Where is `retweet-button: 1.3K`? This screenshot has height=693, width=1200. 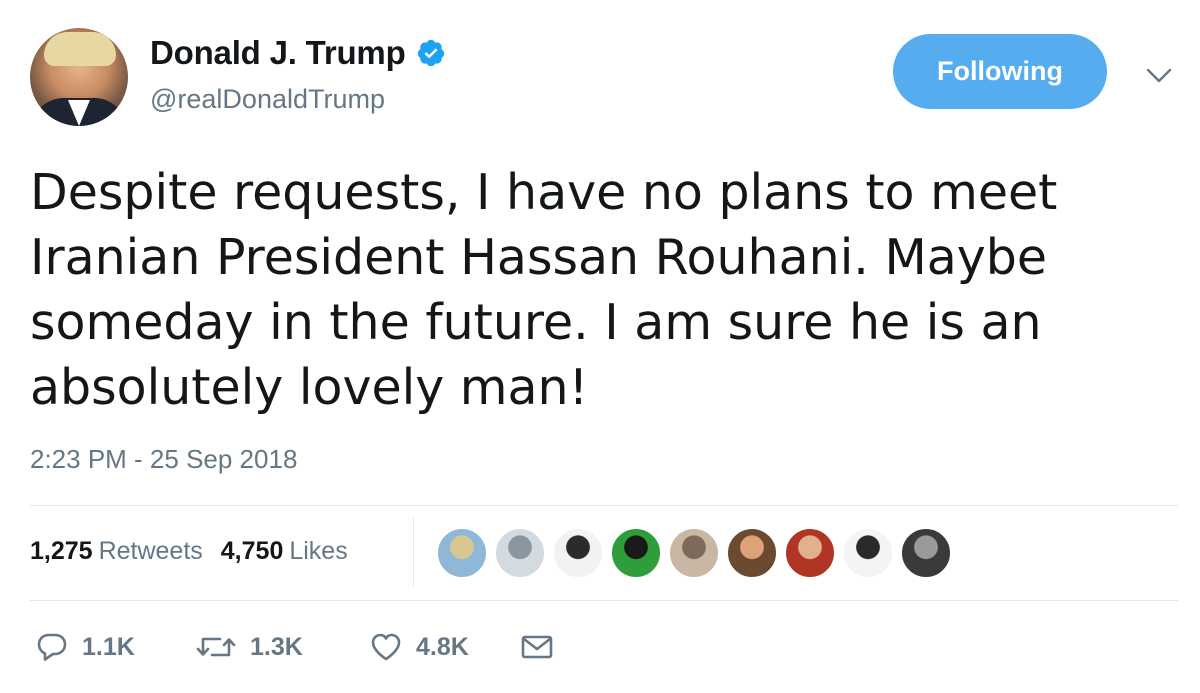
retweet-button: 1.3K is located at coordinates (283, 647).